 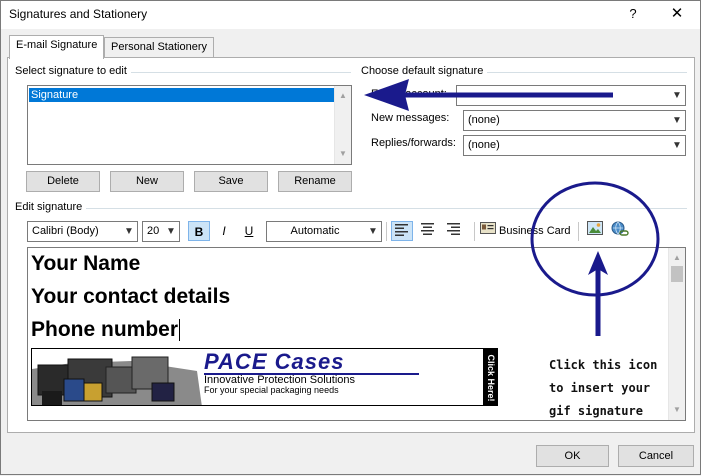 What do you see at coordinates (574, 145) in the screenshot?
I see `replies-forwards-select: (none) ▼` at bounding box center [574, 145].